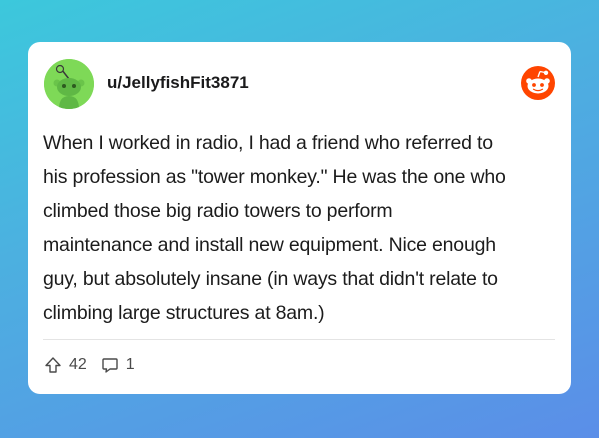 The image size is (599, 438). I want to click on user-avatar, so click(69, 84).